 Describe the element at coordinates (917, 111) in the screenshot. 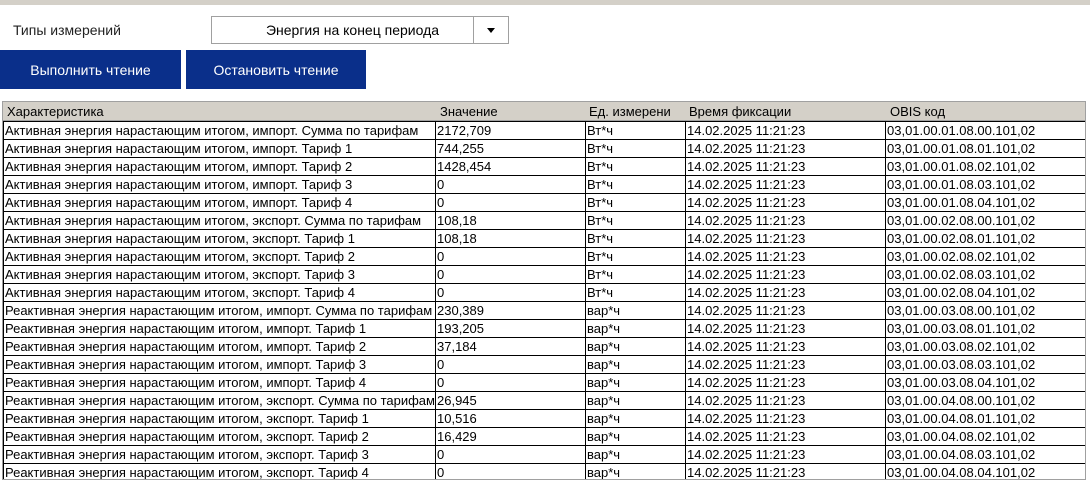

I see `header-obis: OBIS код` at that location.